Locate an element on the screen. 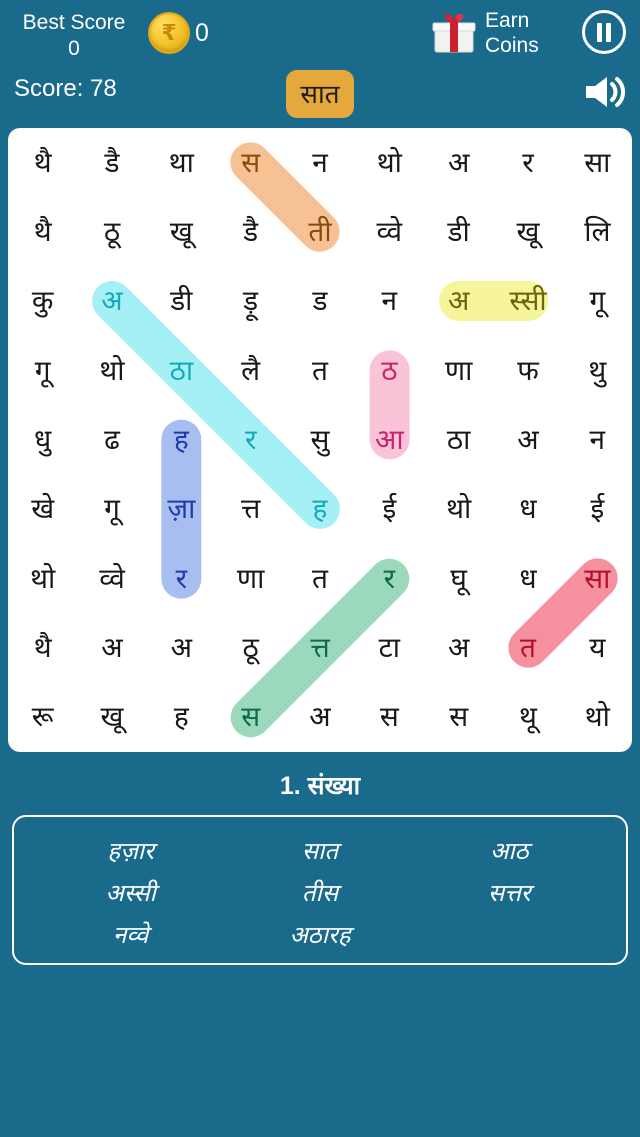 This screenshot has height=1137, width=640. grid-cell: लि is located at coordinates (597, 231).